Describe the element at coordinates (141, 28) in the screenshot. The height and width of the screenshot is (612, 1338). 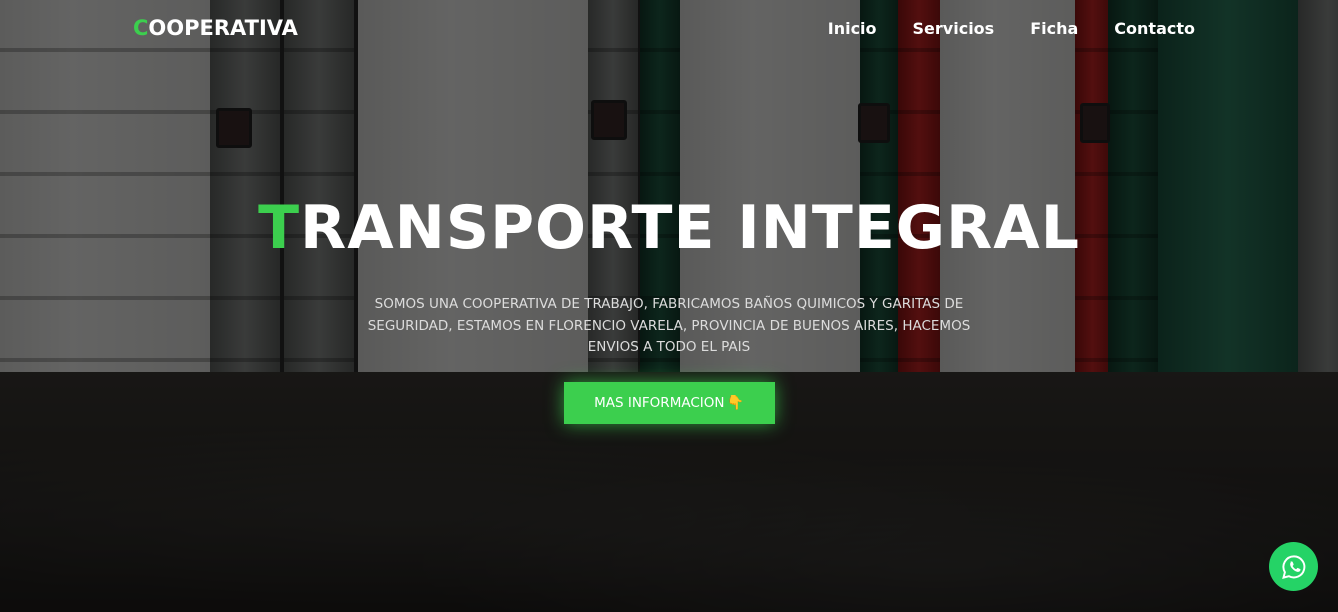
I see `logo-first-letter: C` at that location.